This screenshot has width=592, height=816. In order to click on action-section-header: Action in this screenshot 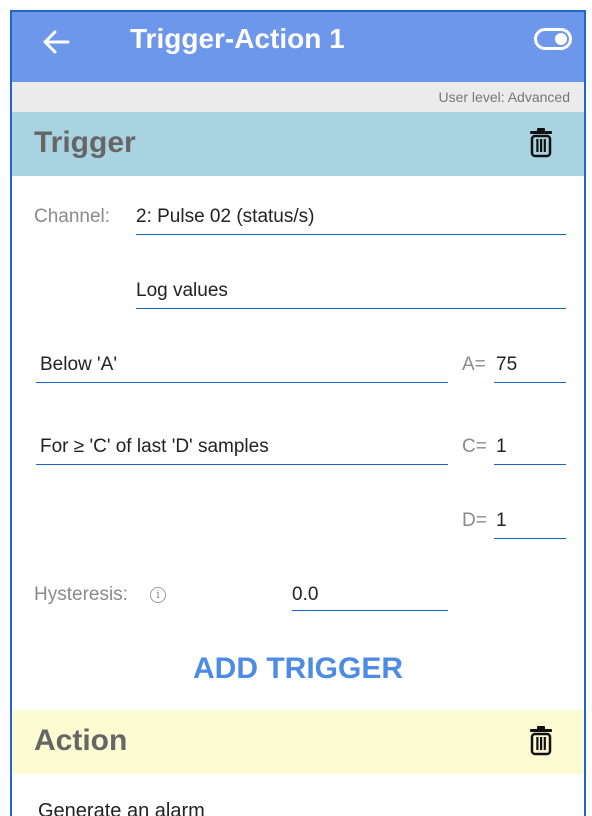, I will do `click(298, 742)`.